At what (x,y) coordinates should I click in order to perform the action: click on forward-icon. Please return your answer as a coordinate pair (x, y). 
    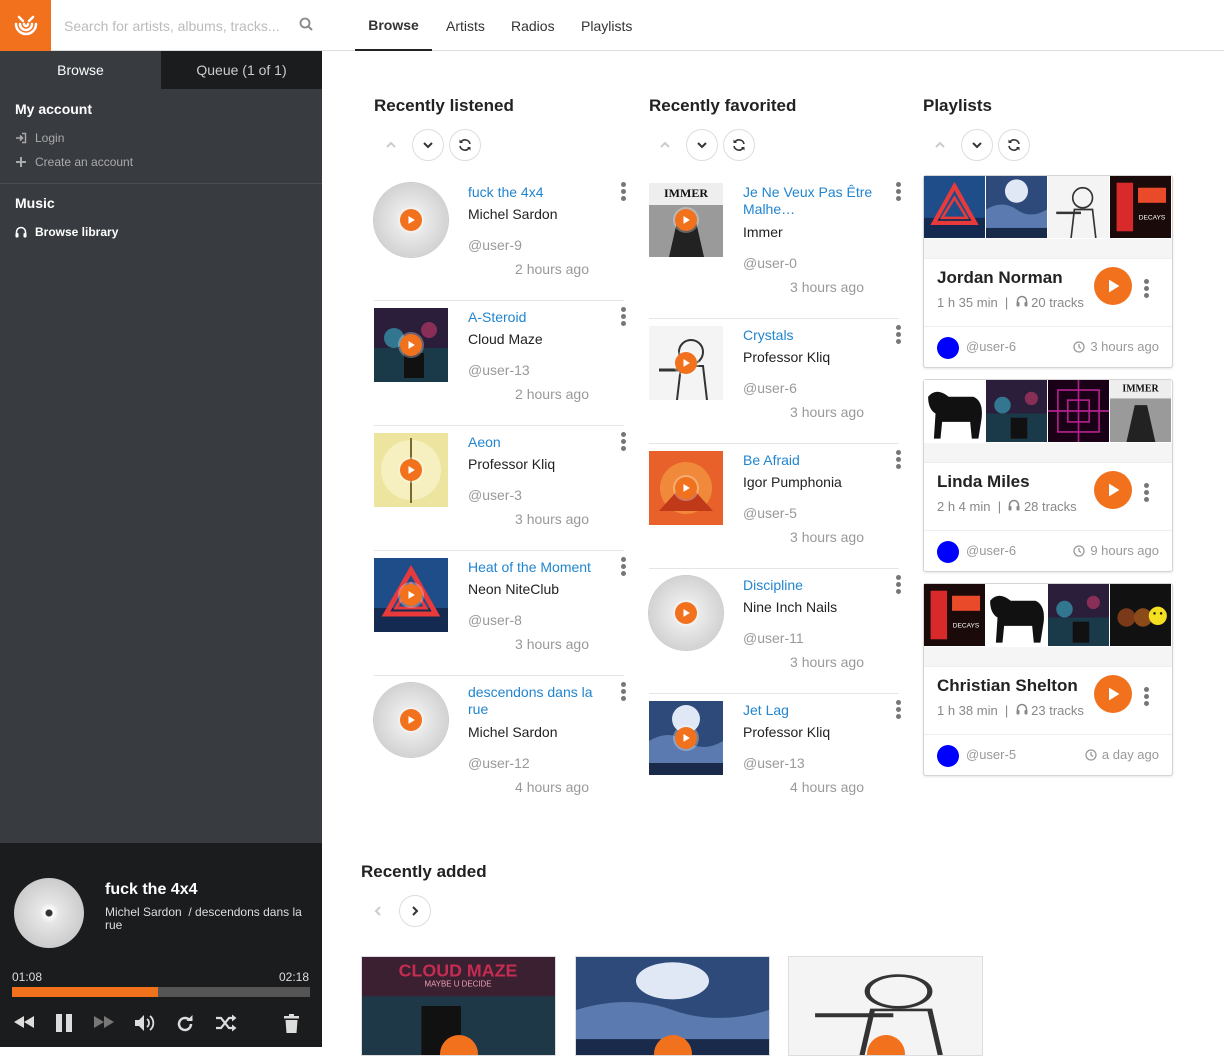
    Looking at the image, I should click on (104, 1024).